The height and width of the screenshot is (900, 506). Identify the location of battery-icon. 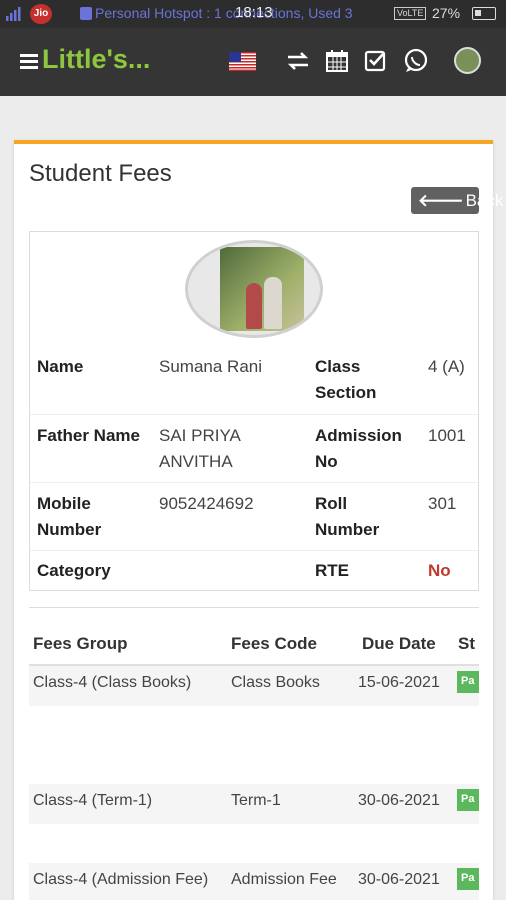
(484, 13).